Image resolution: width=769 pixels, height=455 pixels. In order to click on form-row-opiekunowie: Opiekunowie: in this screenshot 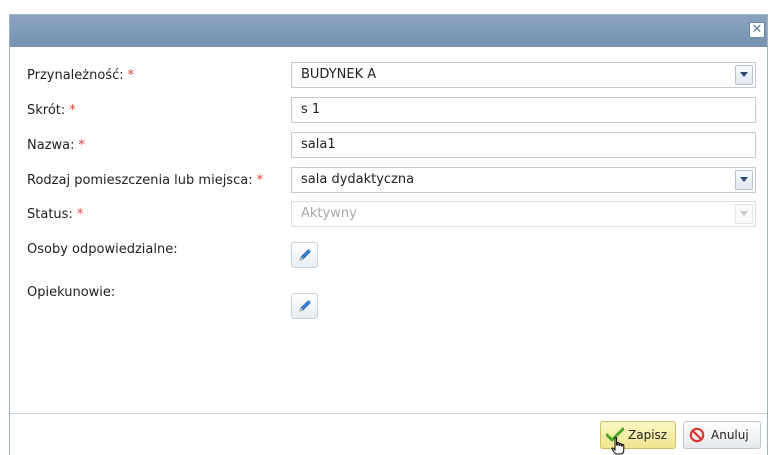, I will do `click(388, 300)`.